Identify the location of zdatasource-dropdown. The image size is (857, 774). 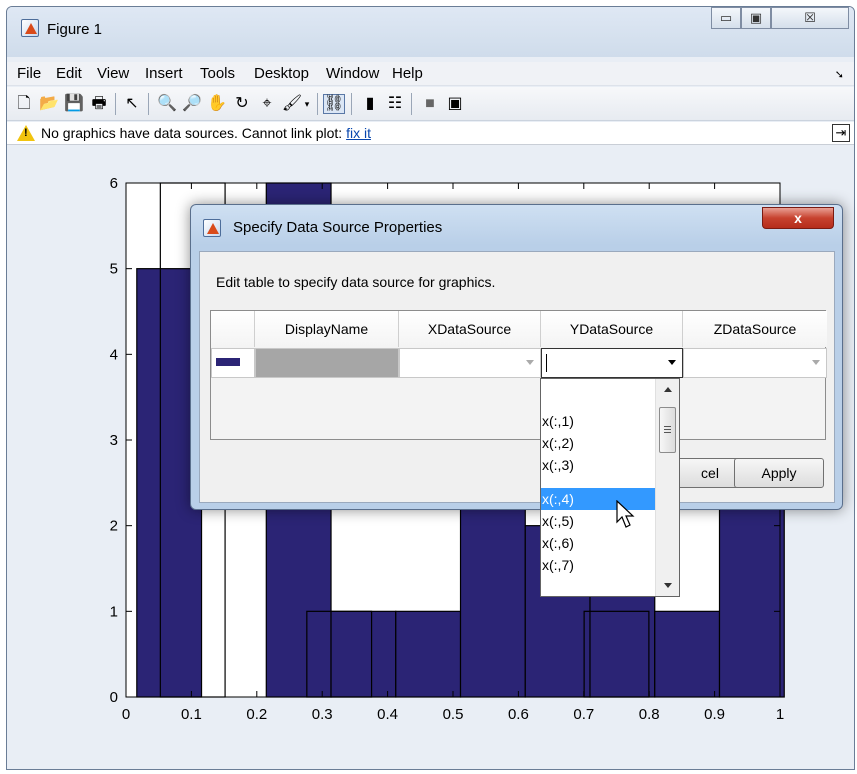
(755, 363).